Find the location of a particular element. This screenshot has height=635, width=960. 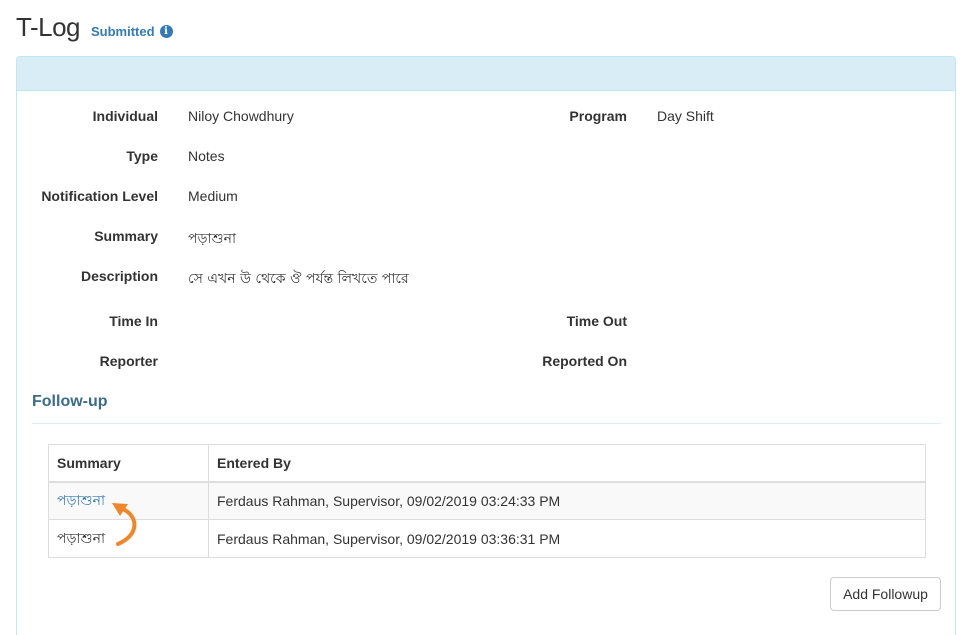

program-value: Day Shift is located at coordinates (685, 116).